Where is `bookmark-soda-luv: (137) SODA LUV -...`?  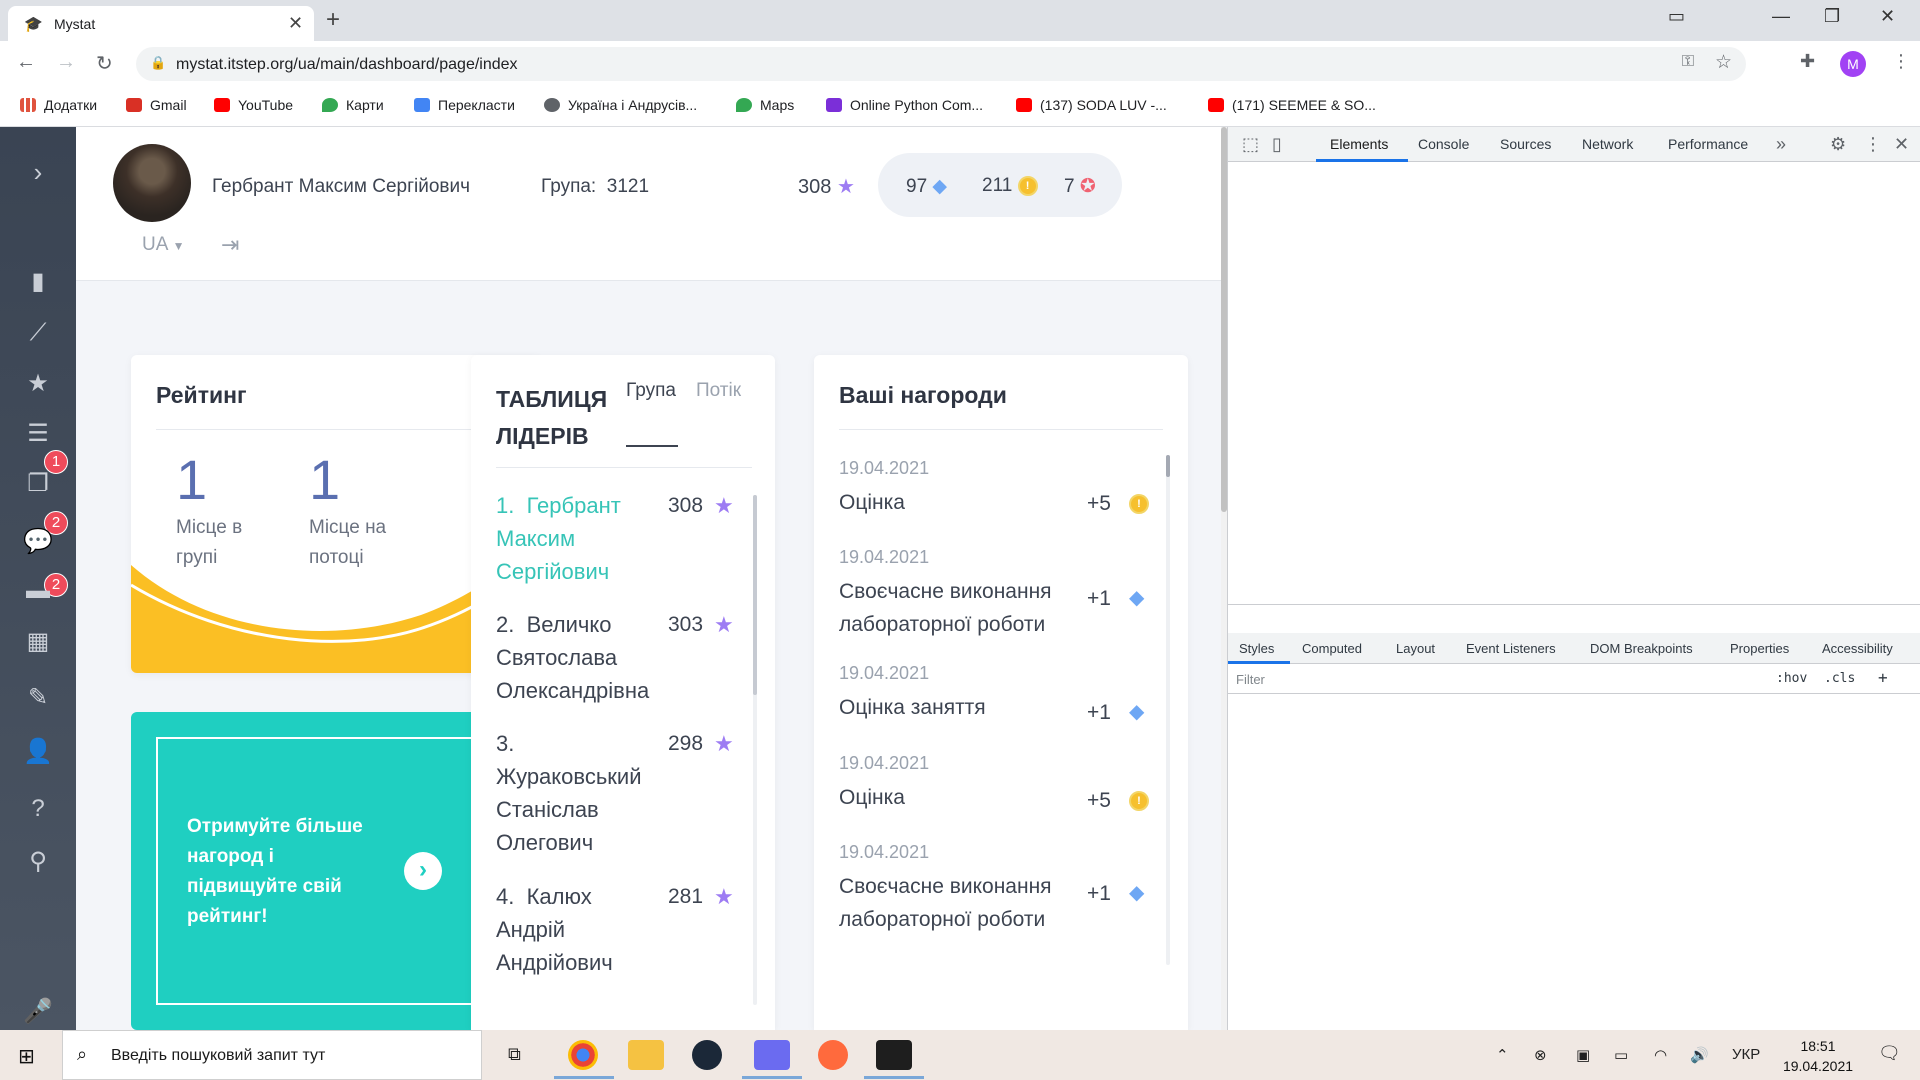 bookmark-soda-luv: (137) SODA LUV -... is located at coordinates (1091, 105).